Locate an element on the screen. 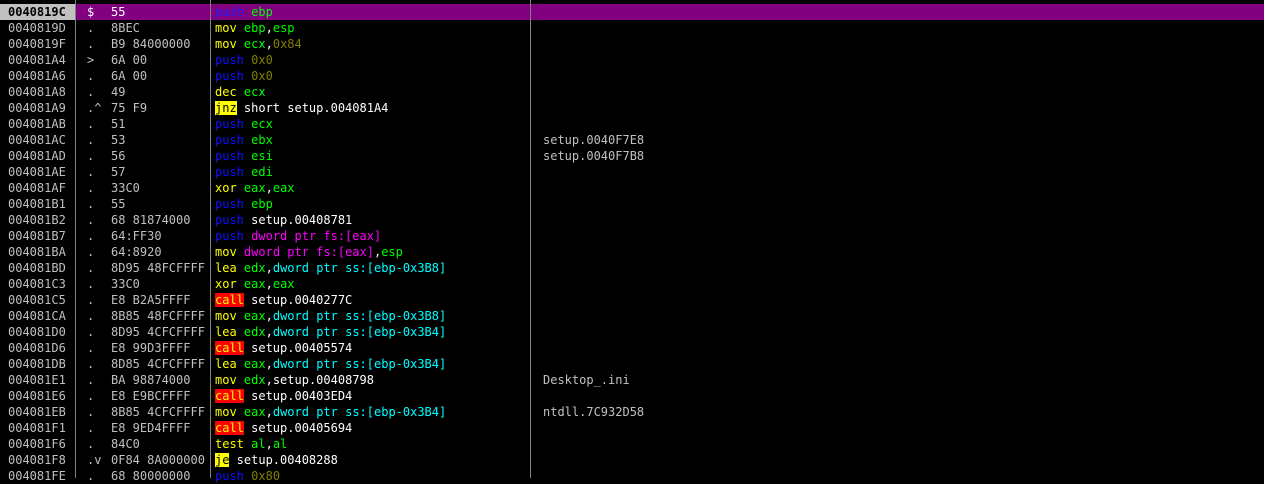 Image resolution: width=1264 pixels, height=484 pixels. instruction: mov eax,dword ptr ss:[ebp-0x3B4] is located at coordinates (330, 412).